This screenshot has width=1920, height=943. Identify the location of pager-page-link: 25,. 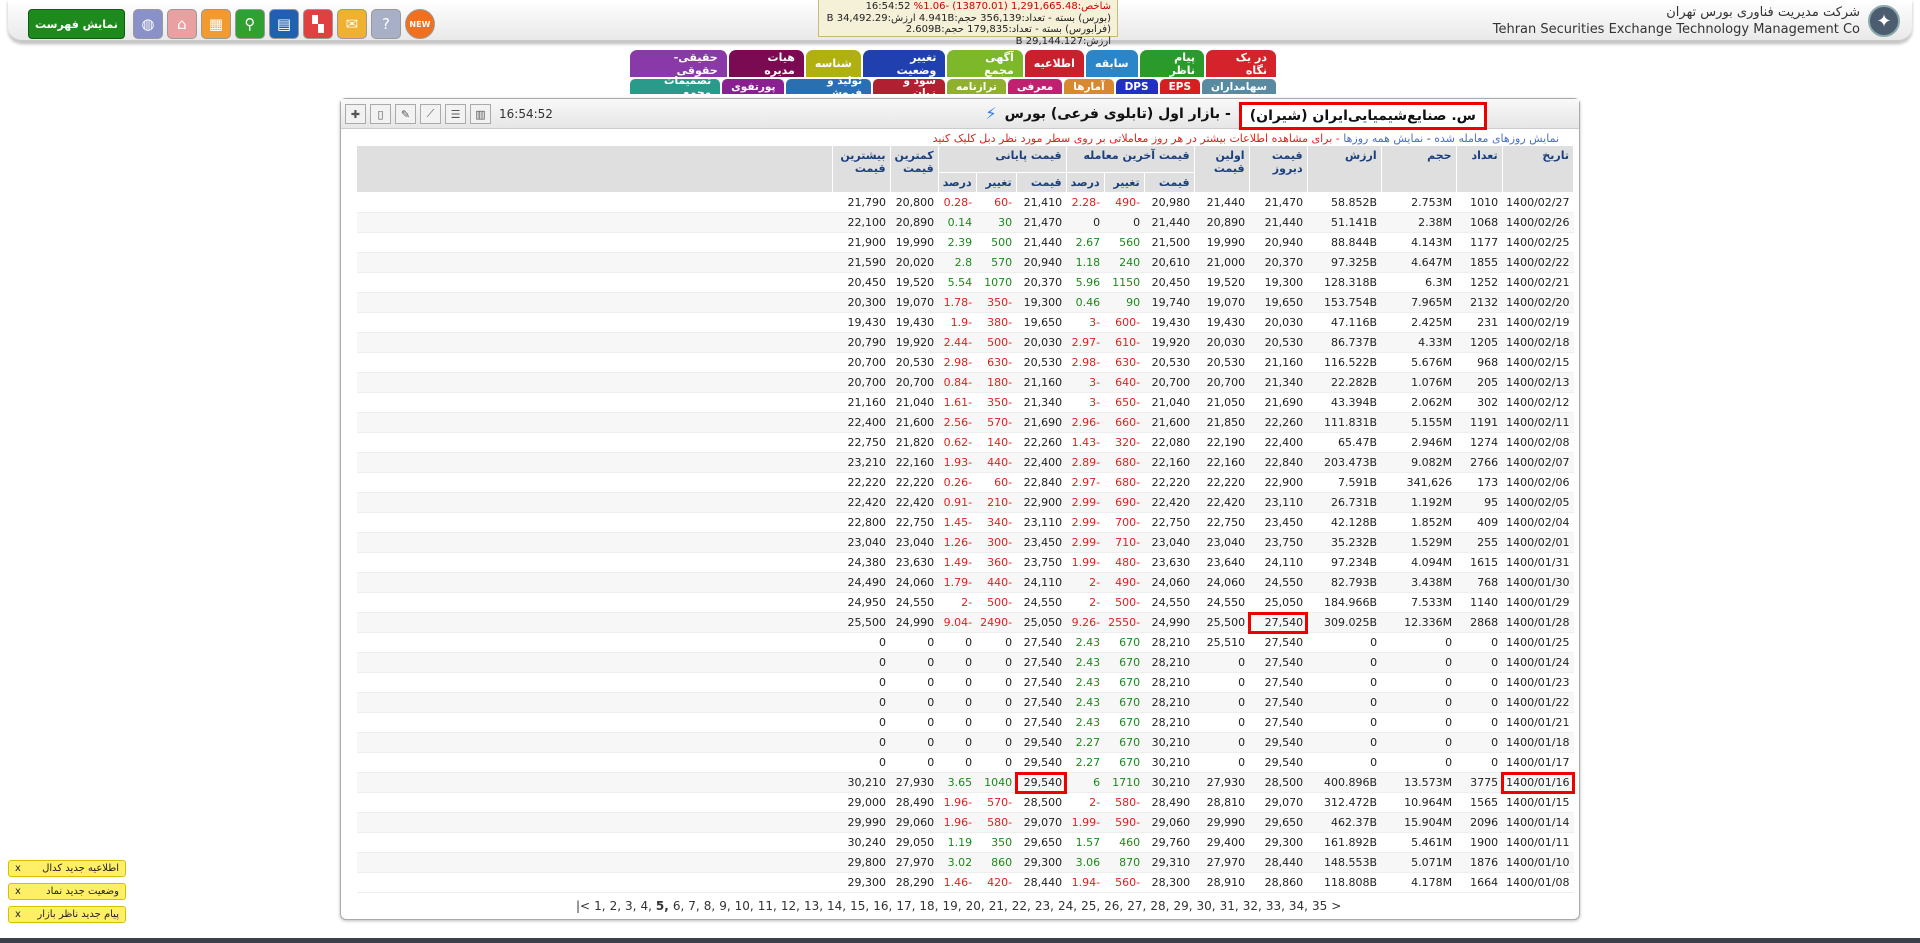
(1090, 906).